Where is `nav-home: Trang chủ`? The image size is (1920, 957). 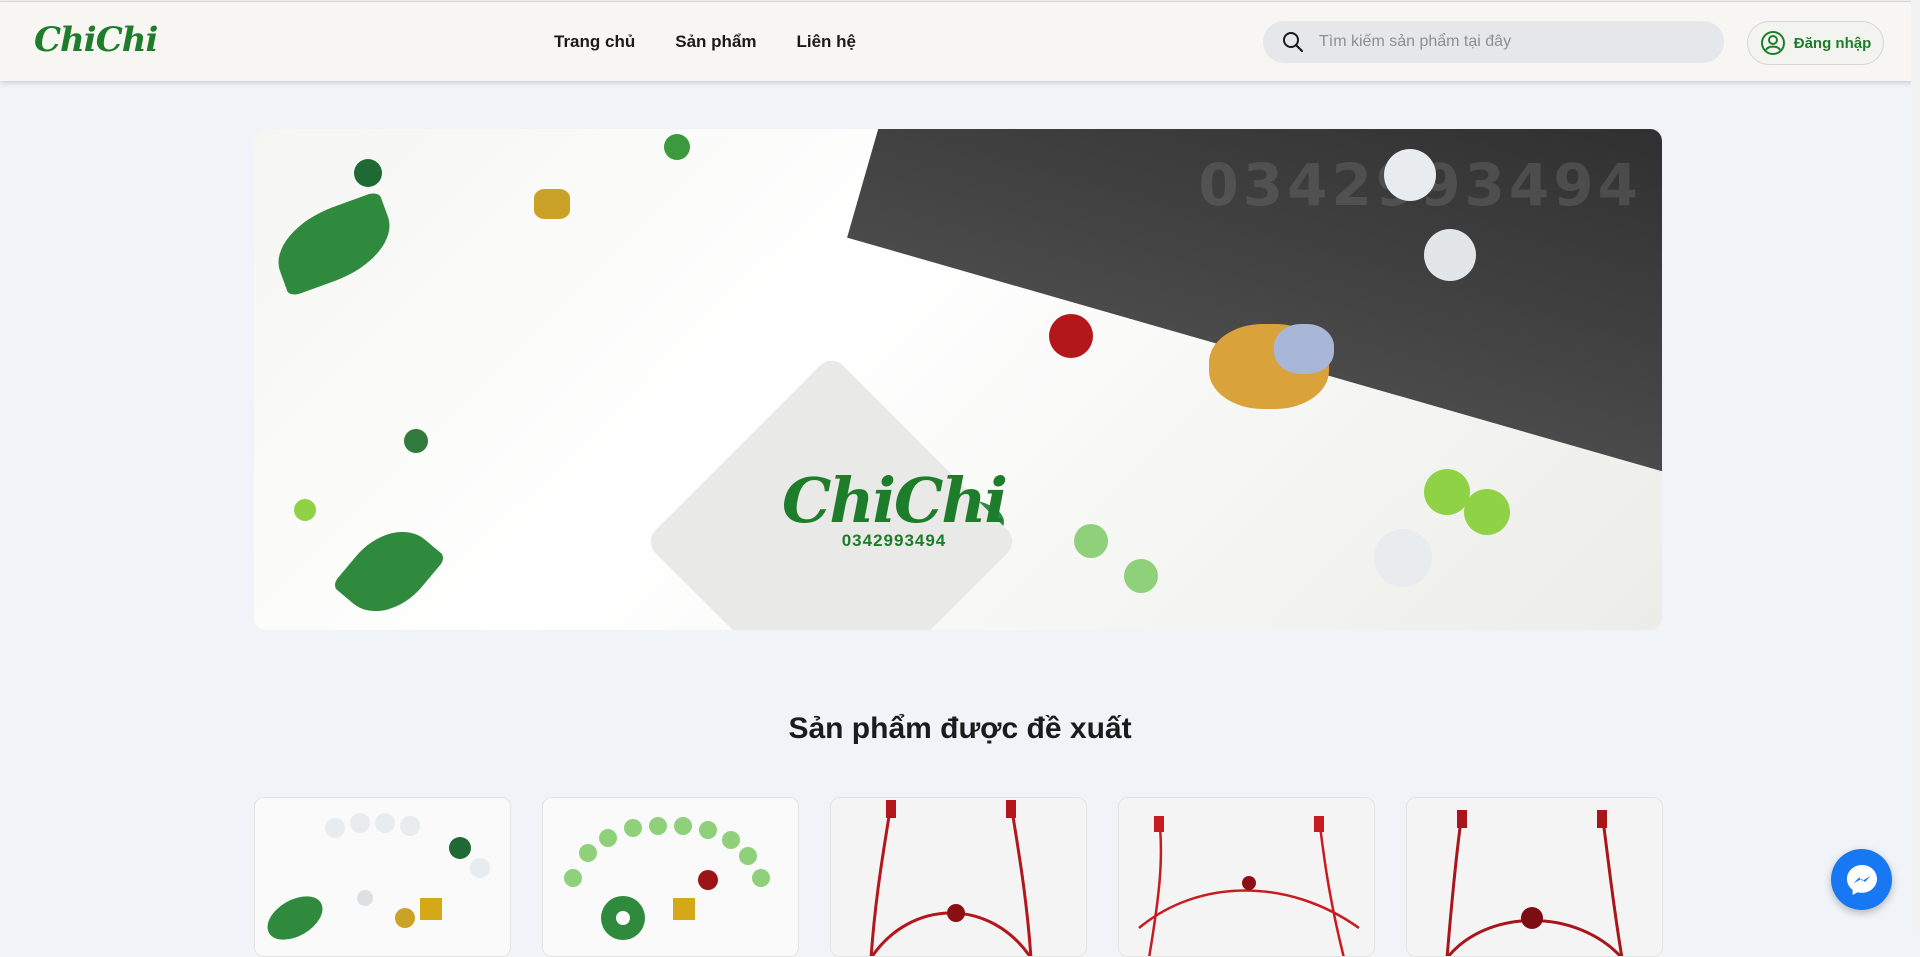
nav-home: Trang chủ is located at coordinates (594, 42).